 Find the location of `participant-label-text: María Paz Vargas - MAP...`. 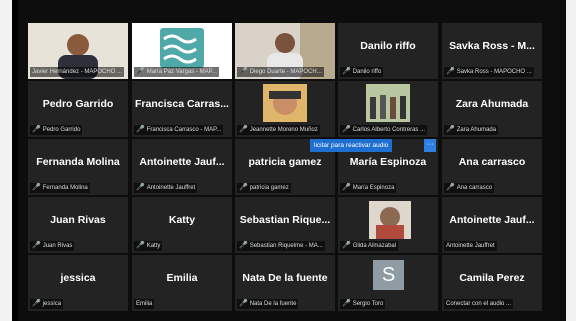

participant-label-text: María Paz Vargas - MAP... is located at coordinates (181, 72).